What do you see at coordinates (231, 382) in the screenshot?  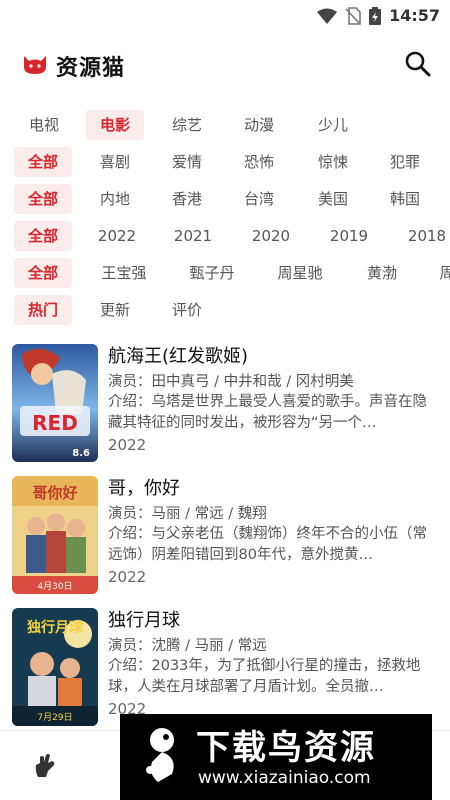 I see `movie-cast: 演员：田中真弓 / 中井和哉 / 冈村明美` at bounding box center [231, 382].